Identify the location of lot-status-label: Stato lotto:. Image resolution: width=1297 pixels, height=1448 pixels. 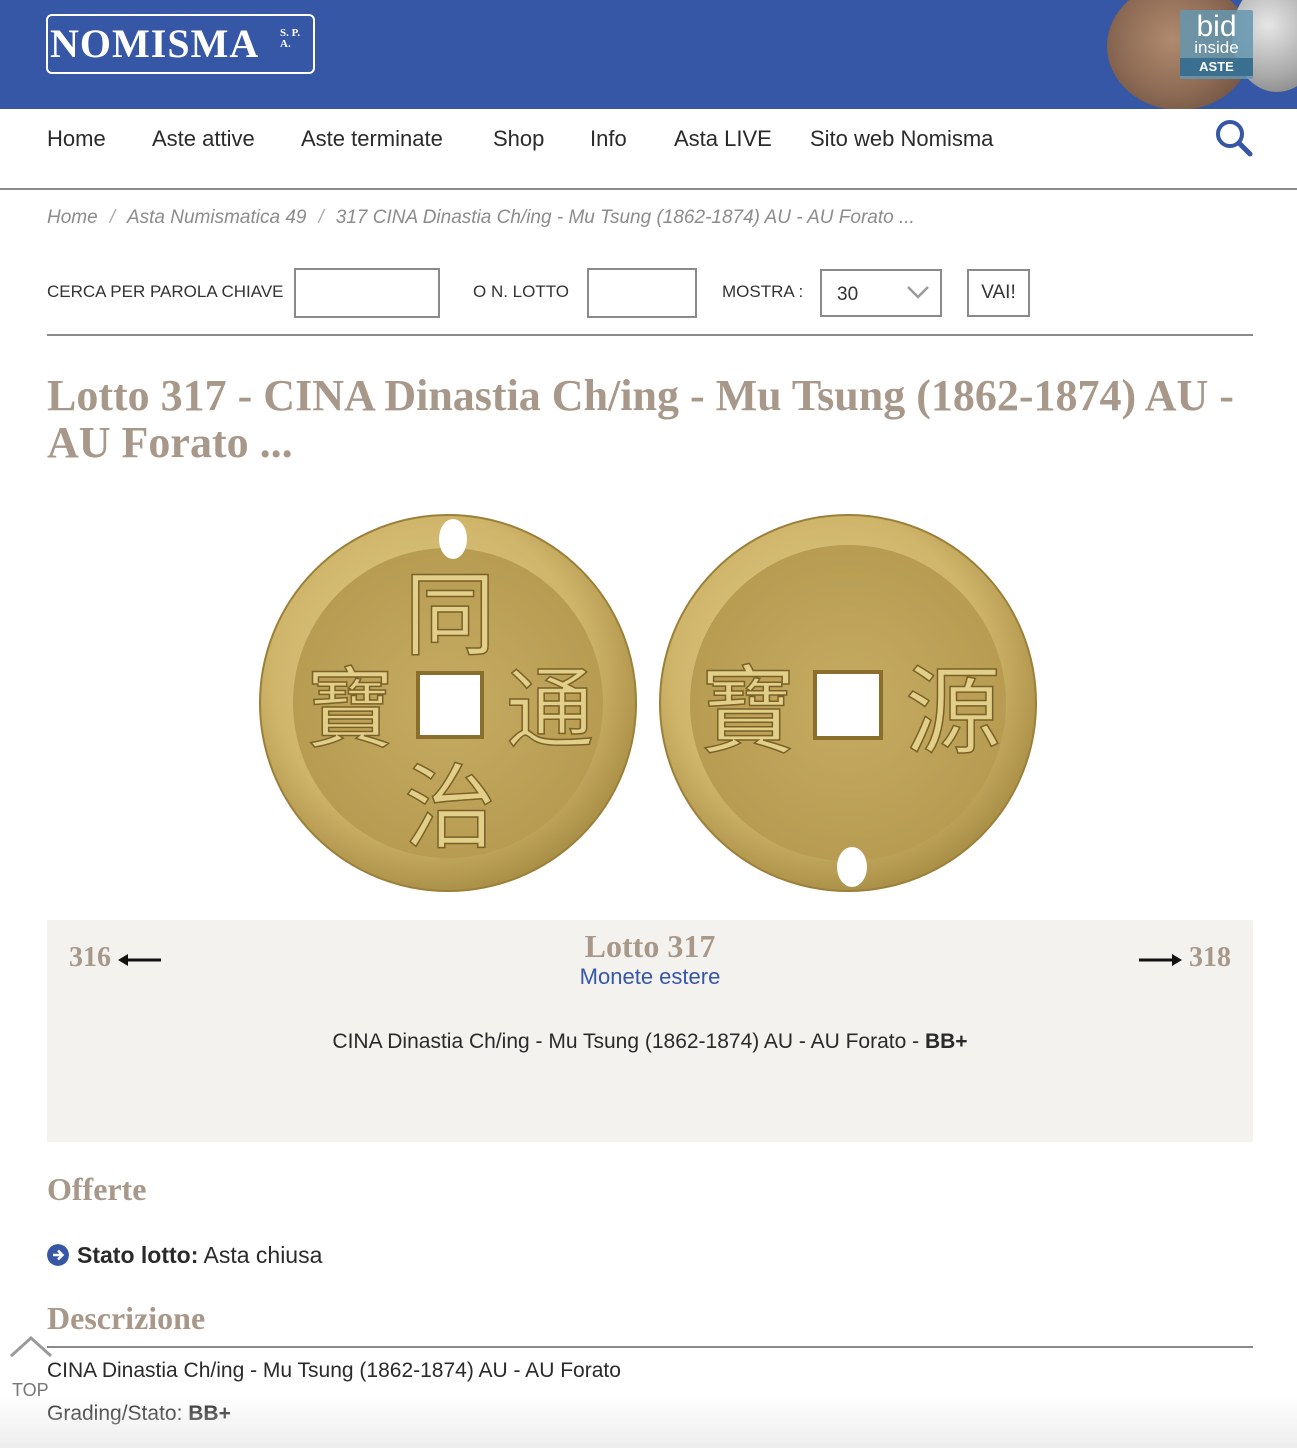
(138, 1255).